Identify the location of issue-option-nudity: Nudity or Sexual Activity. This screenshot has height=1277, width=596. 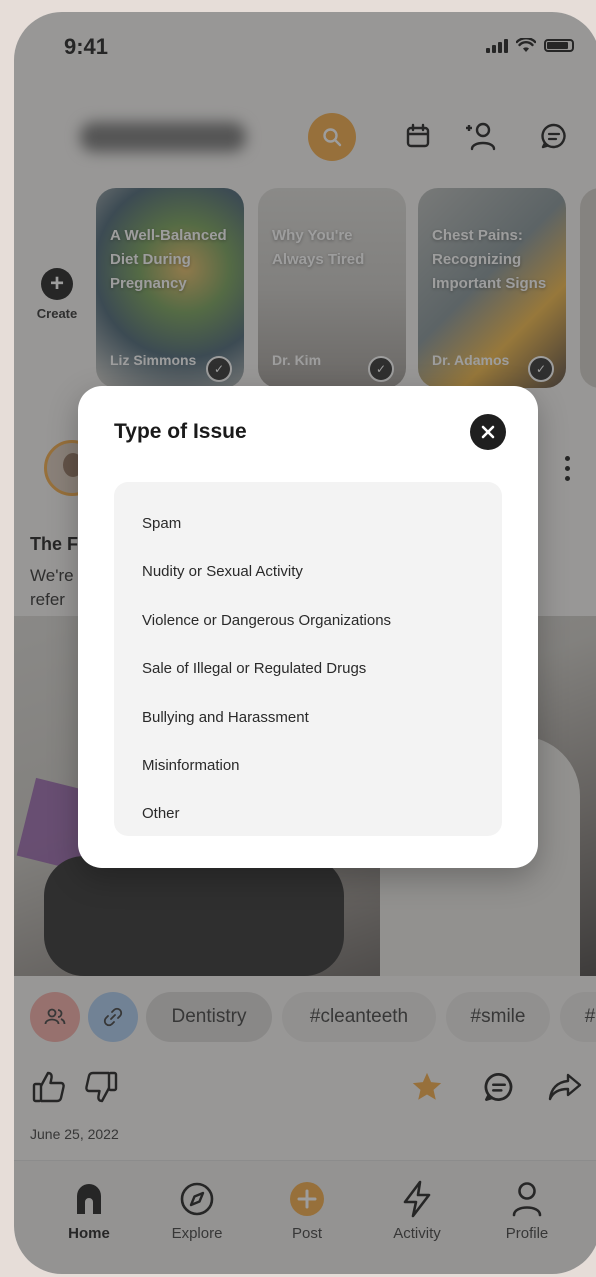
(308, 572).